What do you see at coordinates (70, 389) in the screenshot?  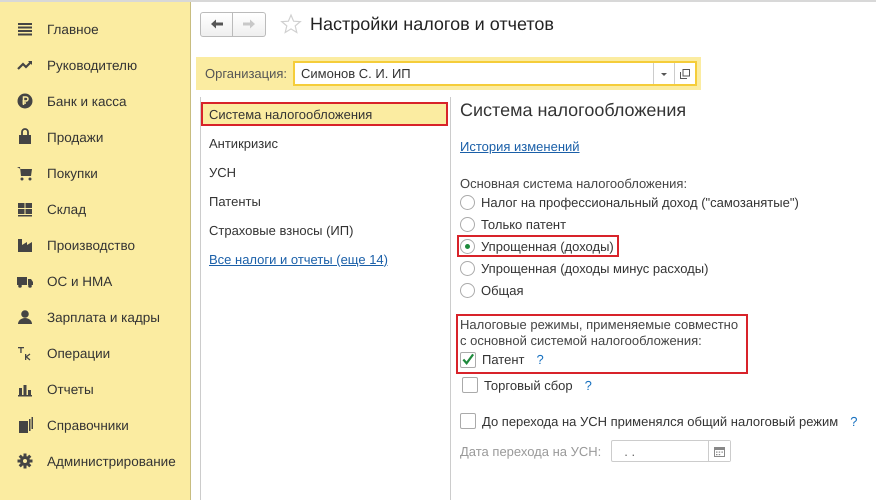 I see `sidebar-item: Отчеты` at bounding box center [70, 389].